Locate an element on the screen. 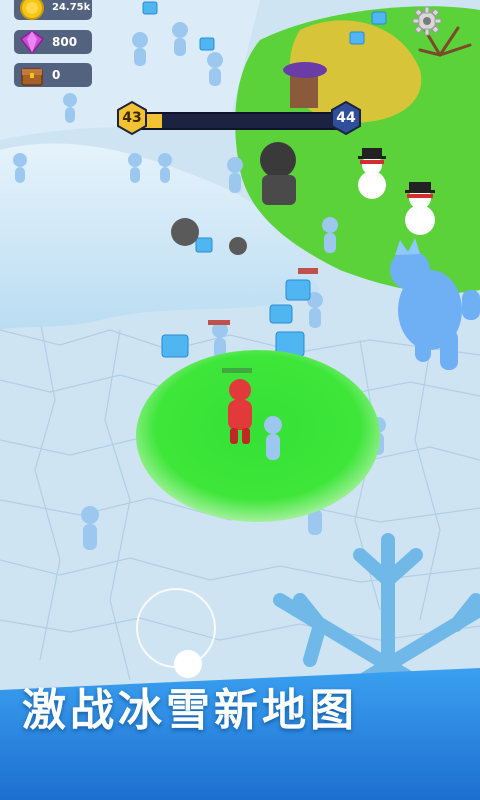  current-level-number: 43 is located at coordinates (132, 118).